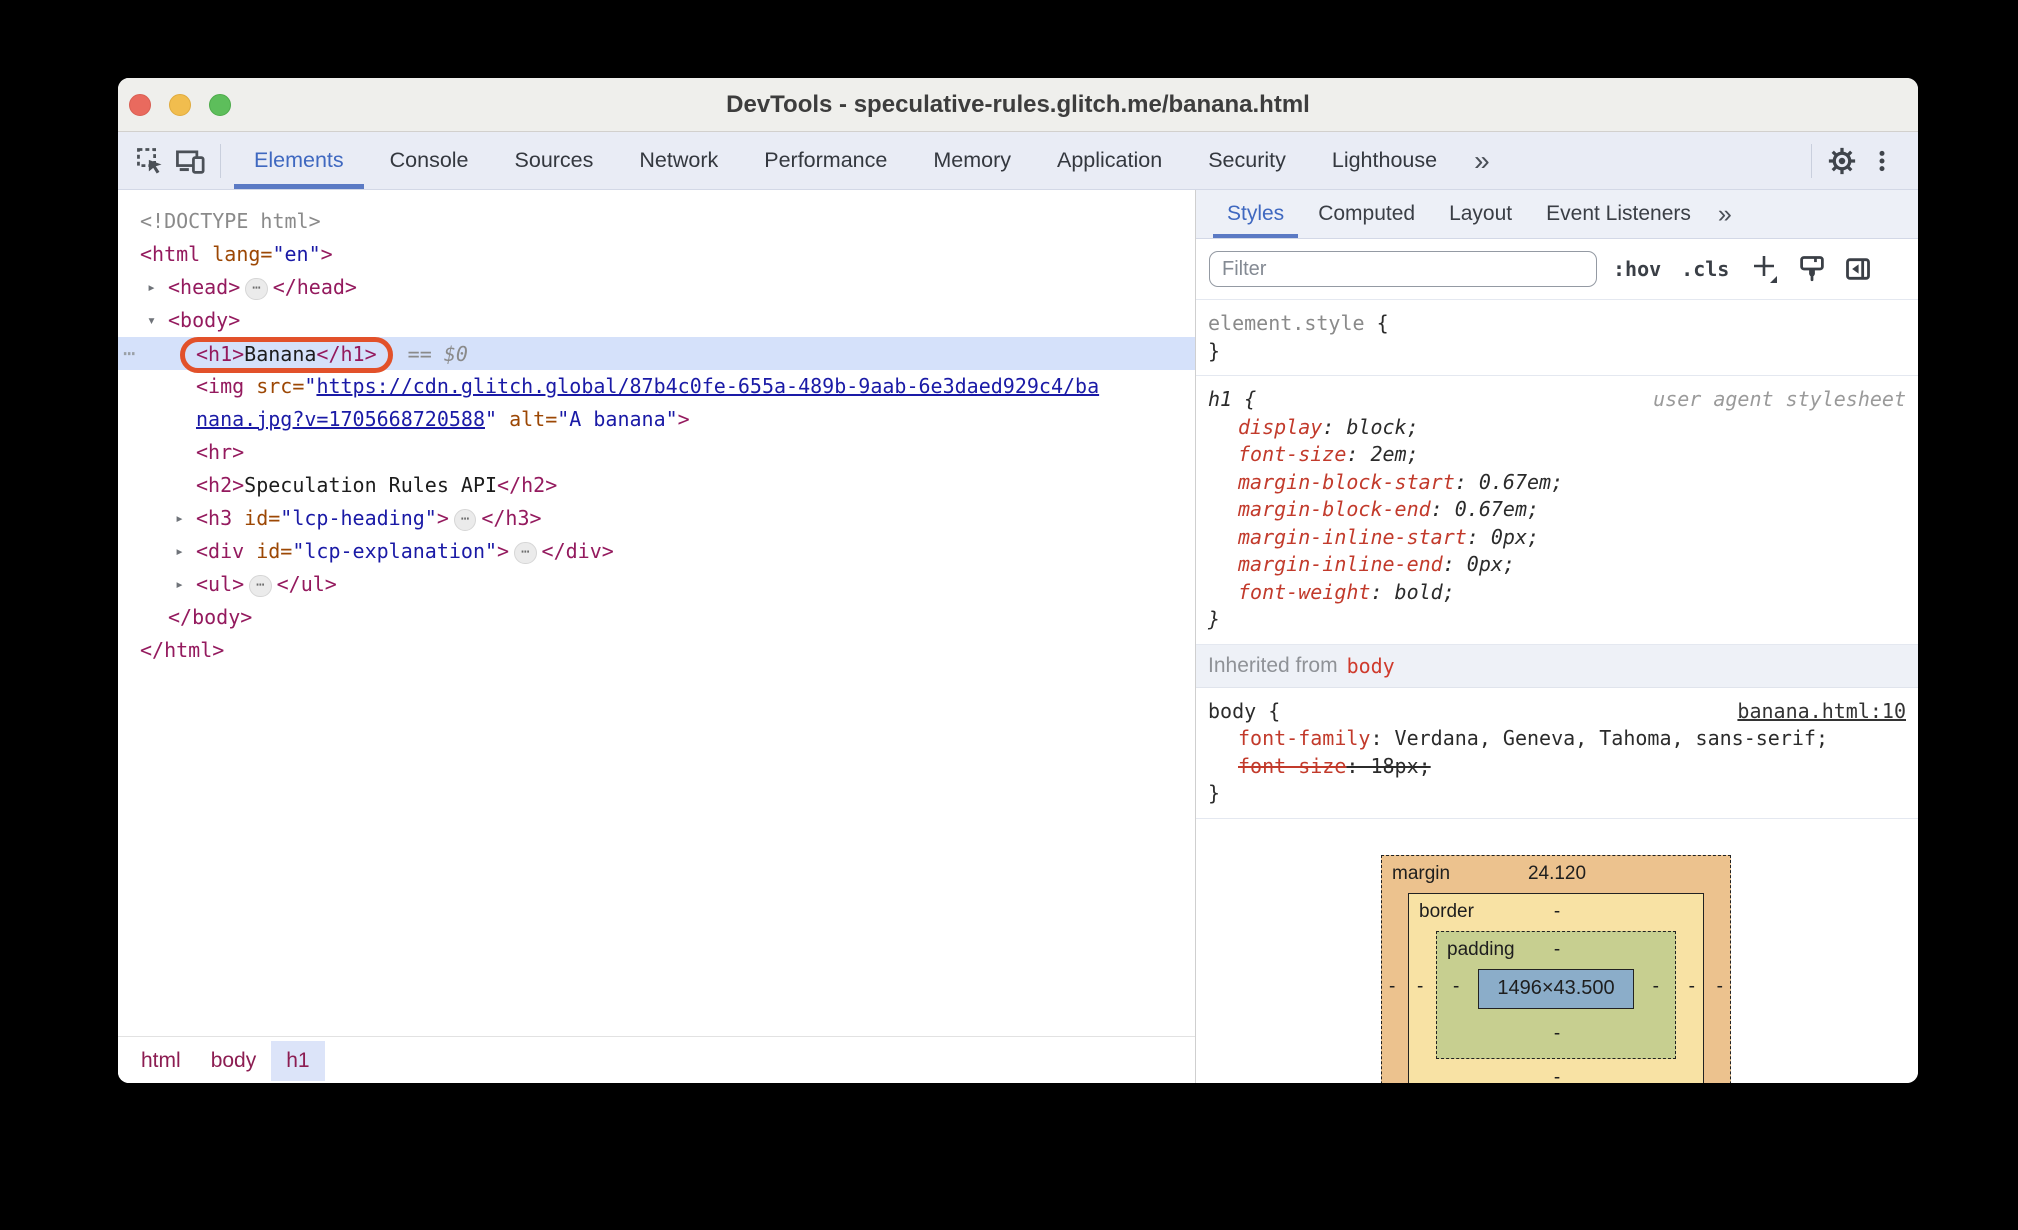 This screenshot has height=1230, width=2018. I want to click on customize-devtools-button, so click(1882, 161).